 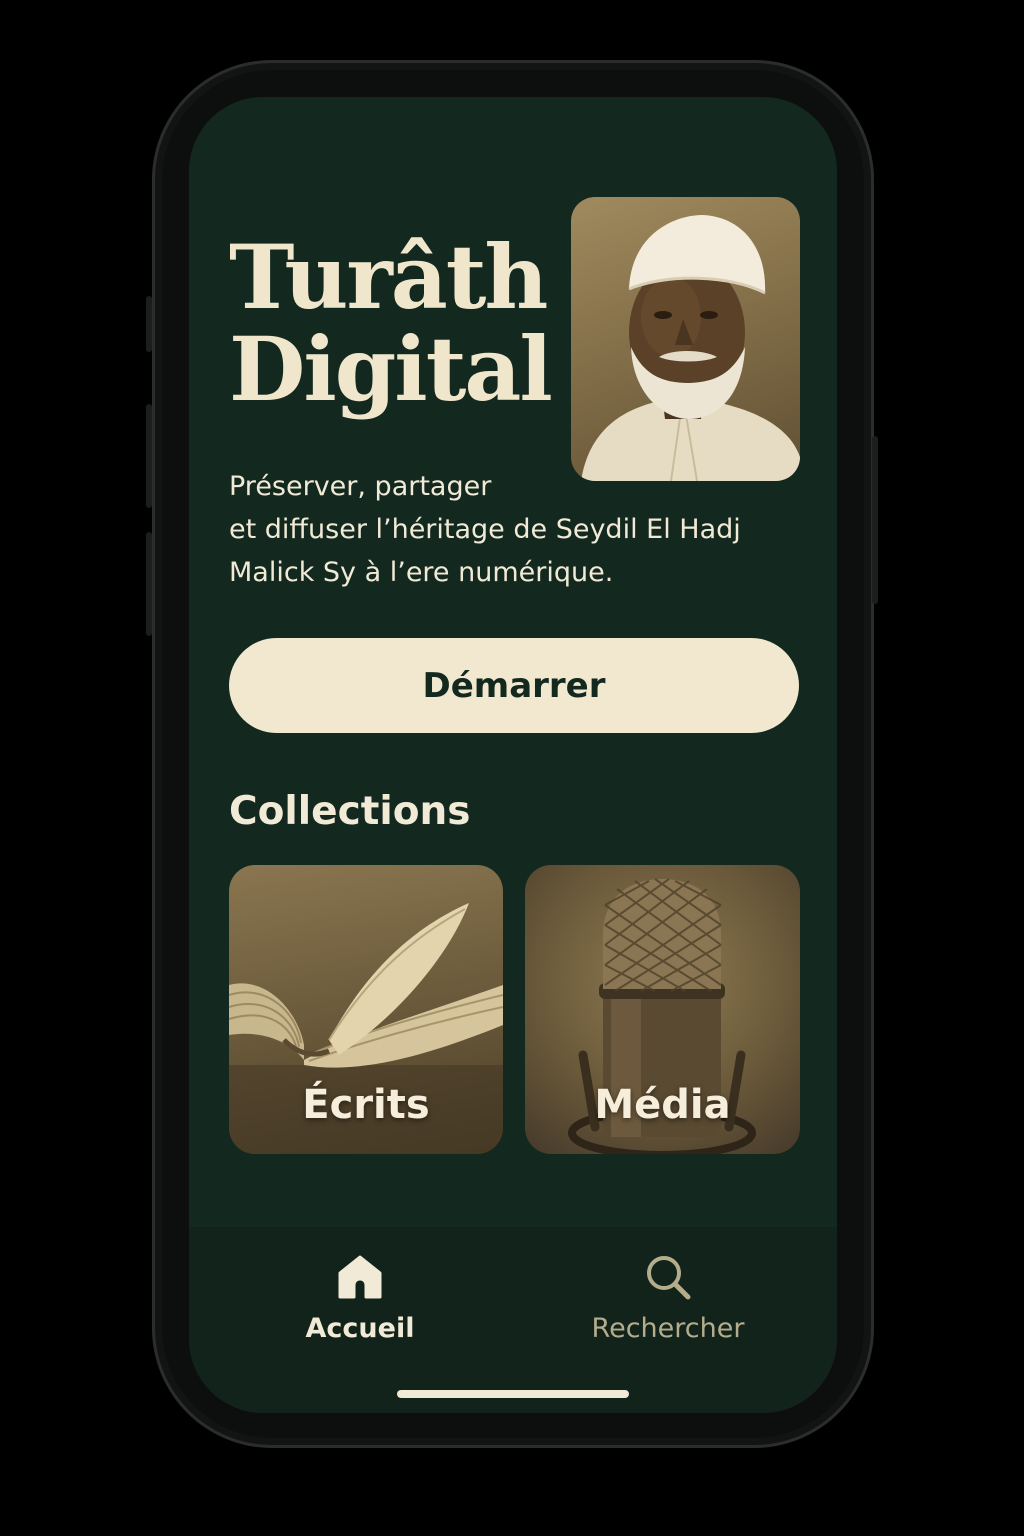 What do you see at coordinates (514, 685) in the screenshot?
I see `start-button: Démarrer` at bounding box center [514, 685].